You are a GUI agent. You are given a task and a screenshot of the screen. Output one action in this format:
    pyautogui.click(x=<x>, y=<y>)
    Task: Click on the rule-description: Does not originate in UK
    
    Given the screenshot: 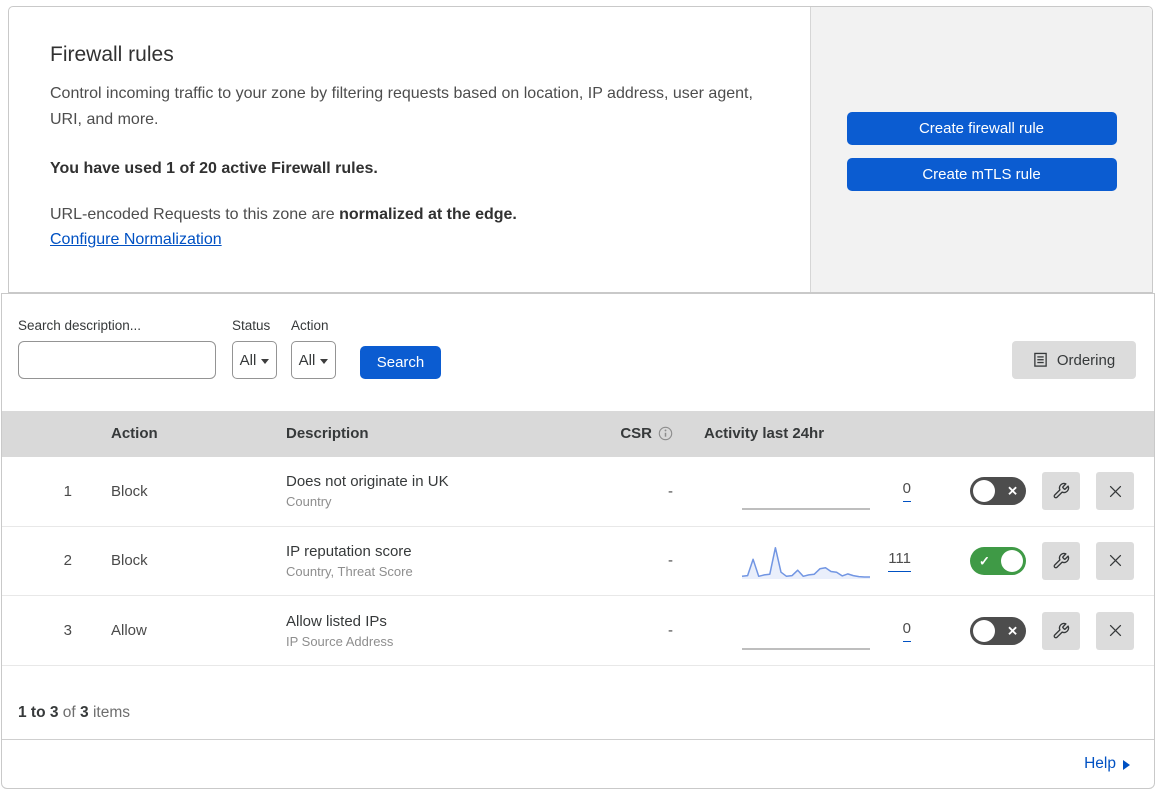 What is the action you would take?
    pyautogui.click(x=367, y=482)
    